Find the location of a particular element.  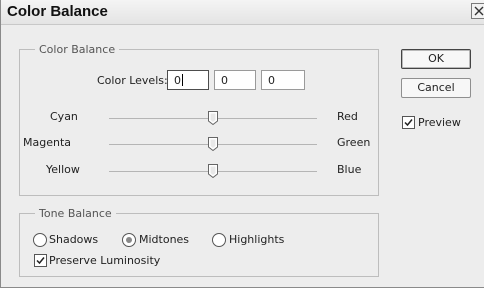

radio-selected-dot is located at coordinates (129, 240).